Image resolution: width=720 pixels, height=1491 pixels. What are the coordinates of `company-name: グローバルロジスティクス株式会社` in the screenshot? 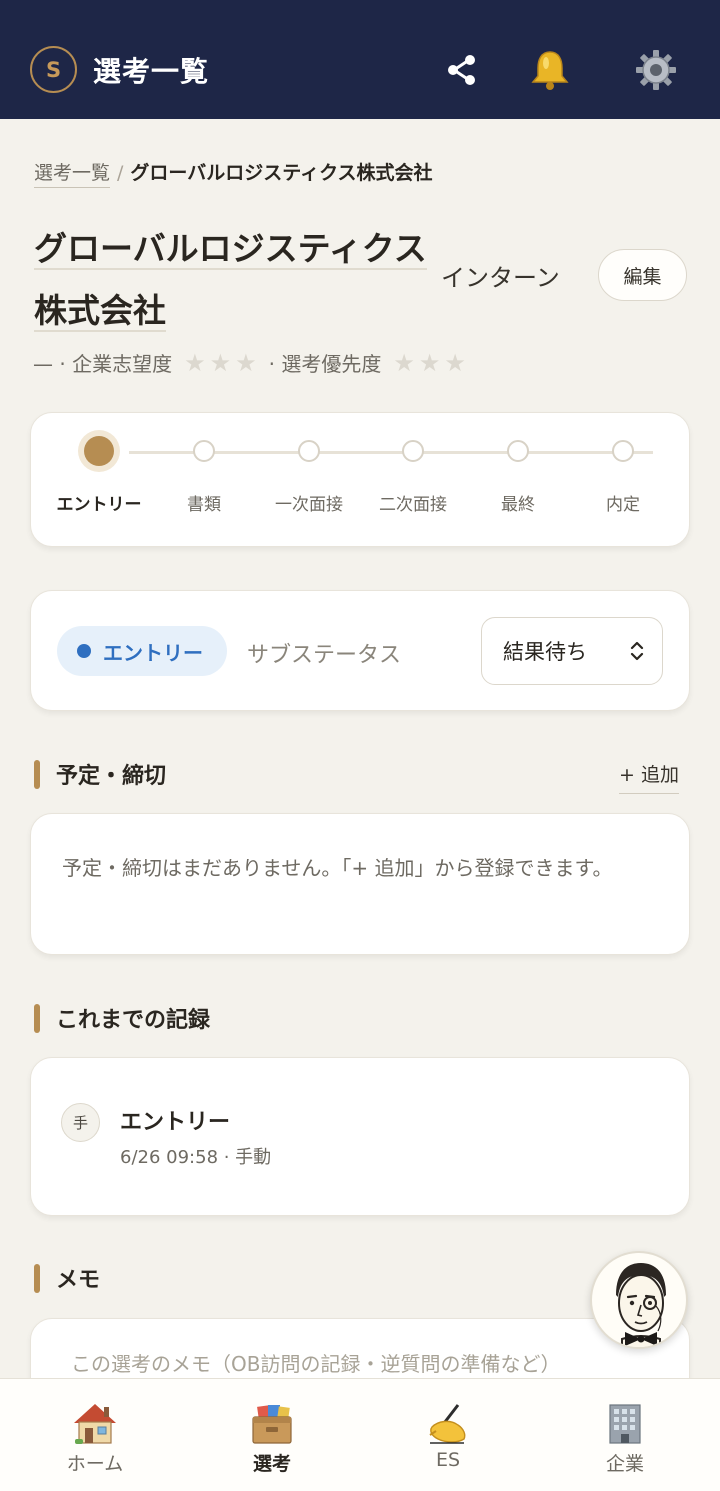 It's located at (231, 280).